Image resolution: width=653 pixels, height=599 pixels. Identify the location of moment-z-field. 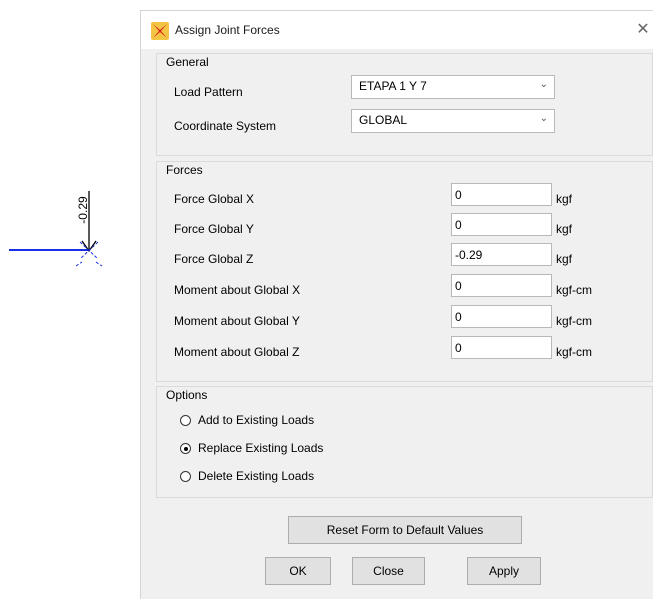
(501, 347).